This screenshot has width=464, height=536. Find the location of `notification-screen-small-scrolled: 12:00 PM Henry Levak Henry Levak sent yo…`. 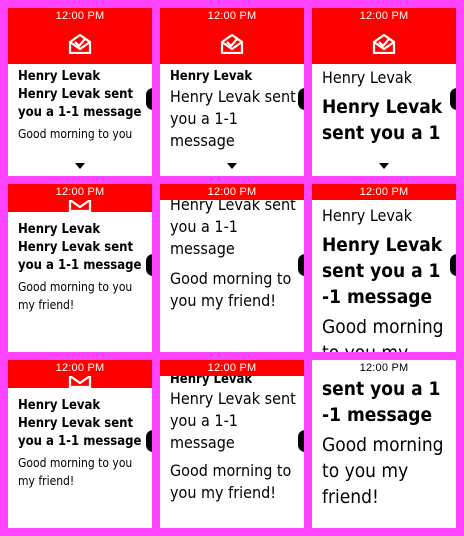

notification-screen-small-scrolled: 12:00 PM Henry Levak Henry Levak sent yo… is located at coordinates (80, 268).